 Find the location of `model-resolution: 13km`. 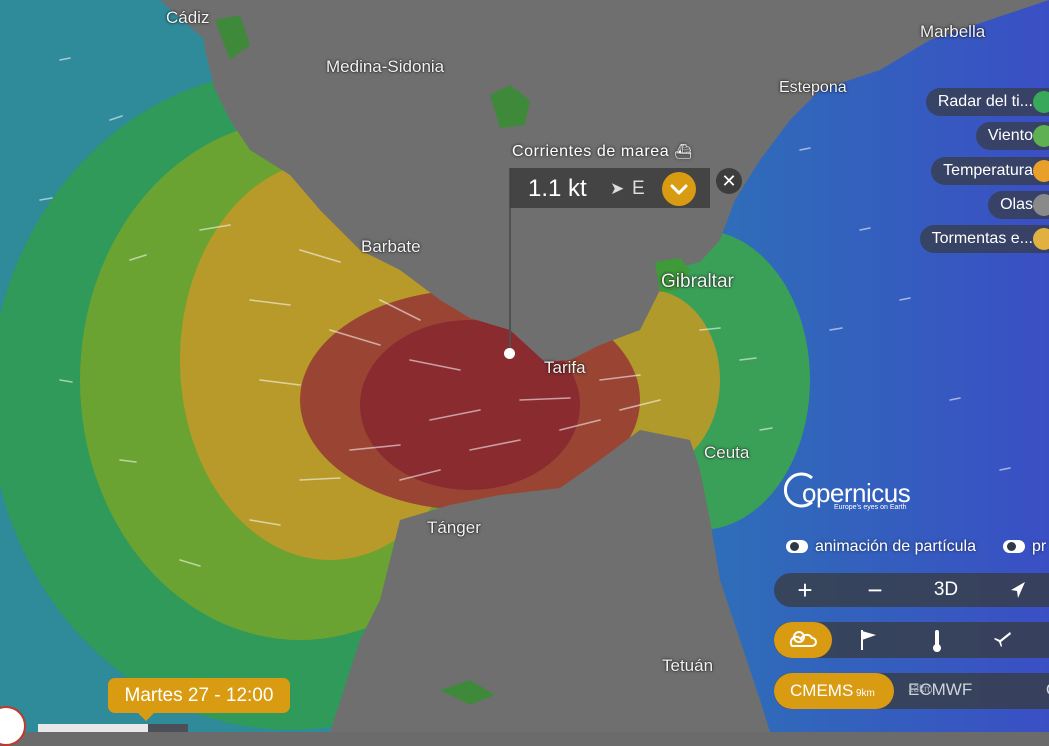

model-resolution: 13km is located at coordinates (920, 689).